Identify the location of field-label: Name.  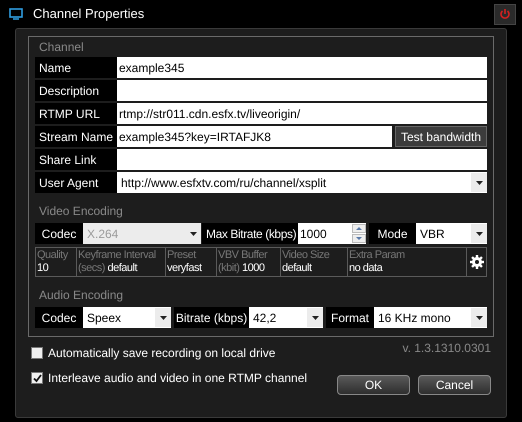
(76, 67).